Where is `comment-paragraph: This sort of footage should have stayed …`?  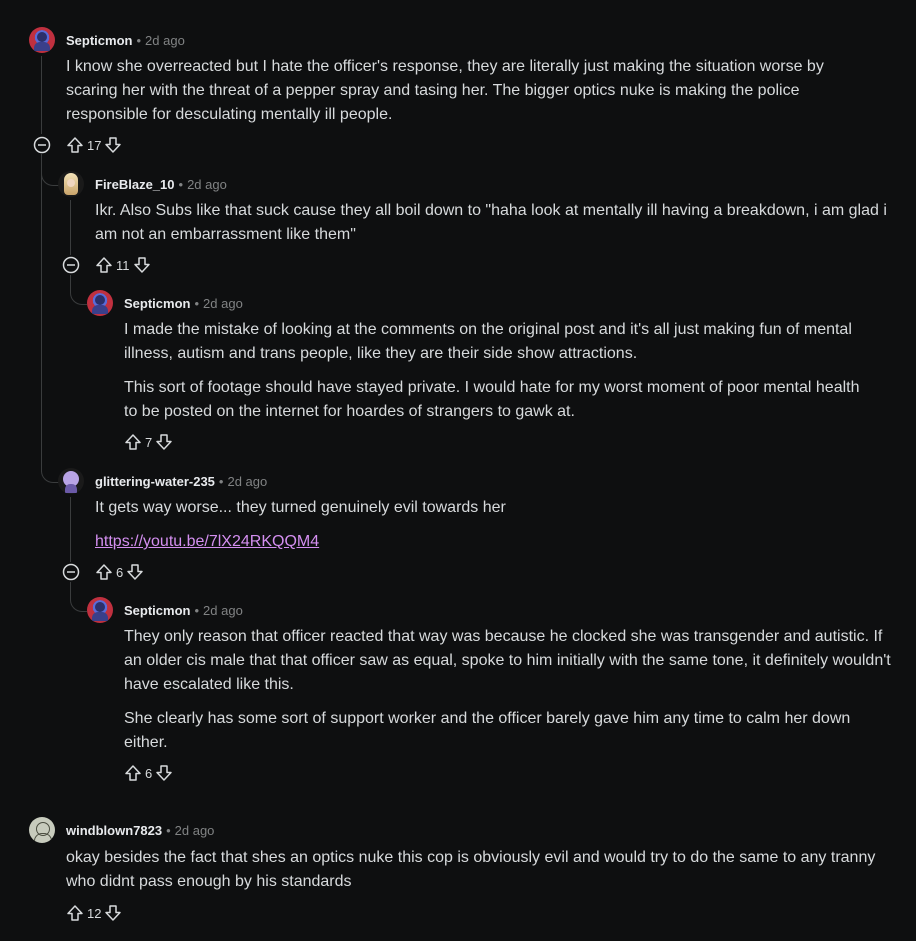 comment-paragraph: This sort of footage should have stayed … is located at coordinates (492, 399).